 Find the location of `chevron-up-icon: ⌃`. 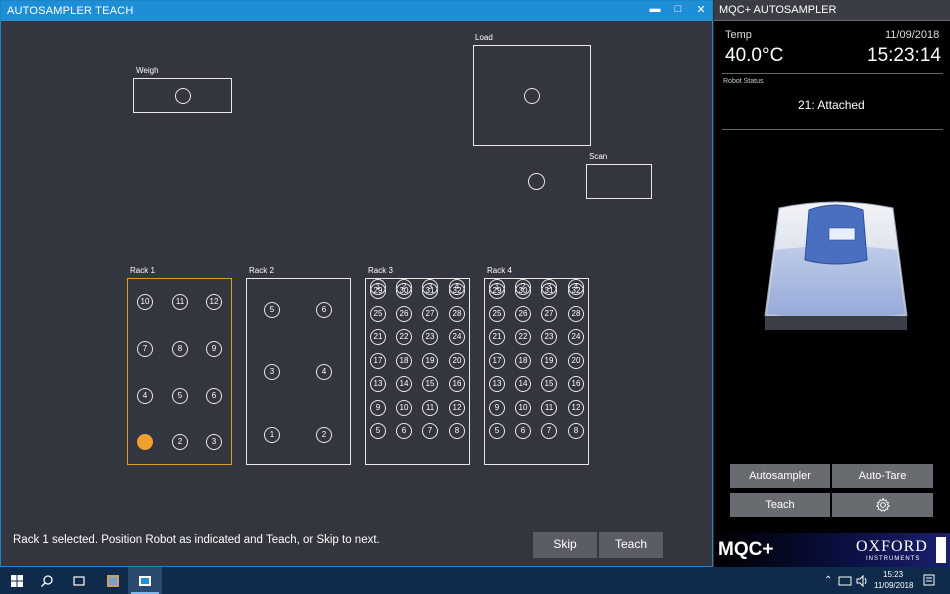

chevron-up-icon: ⌃ is located at coordinates (828, 580).